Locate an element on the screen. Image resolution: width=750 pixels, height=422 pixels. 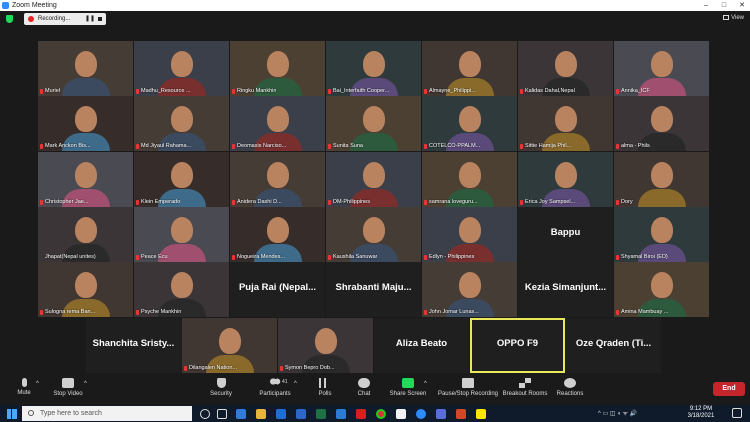
teams-icon is located at coordinates (441, 414).